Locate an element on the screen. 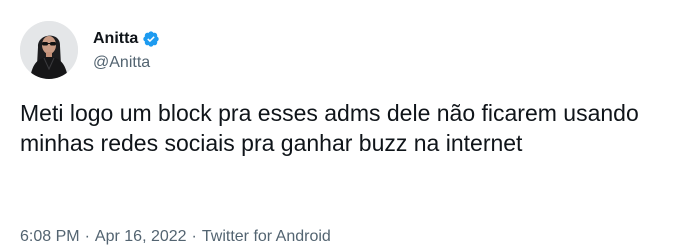 The image size is (698, 252). profile-photo-icon is located at coordinates (49, 50).